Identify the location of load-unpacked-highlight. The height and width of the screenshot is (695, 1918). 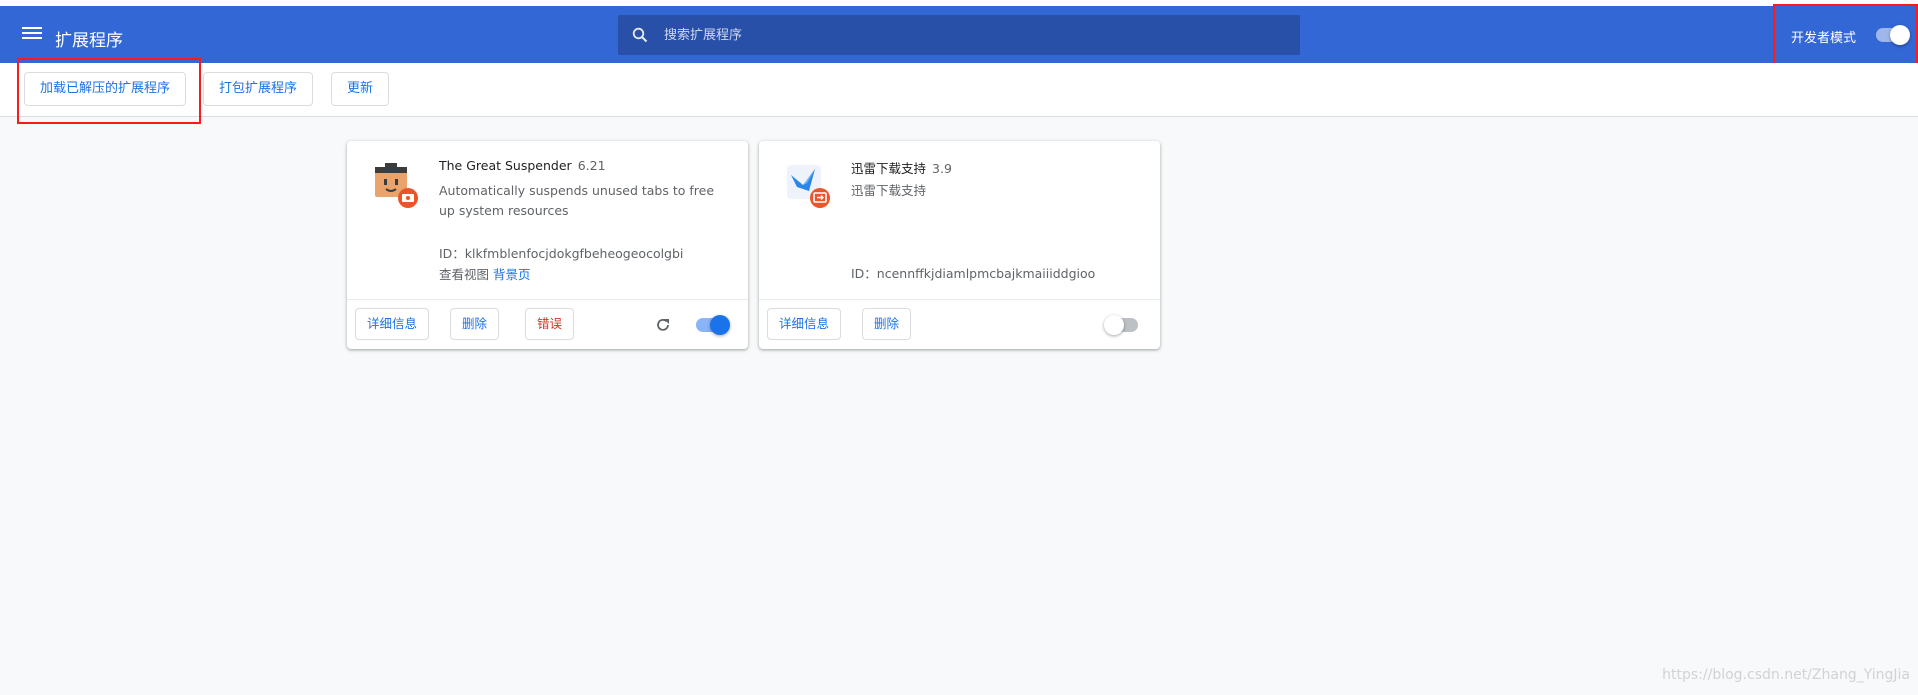
(109, 91).